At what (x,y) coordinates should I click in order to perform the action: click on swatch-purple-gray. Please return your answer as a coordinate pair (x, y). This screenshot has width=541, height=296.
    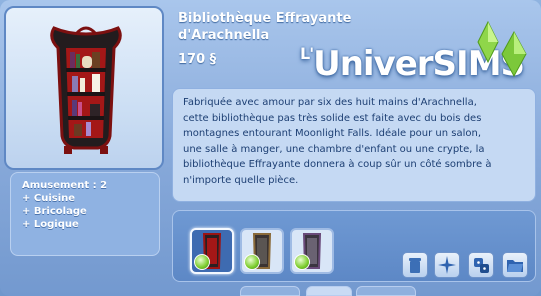
    Looking at the image, I should click on (312, 251).